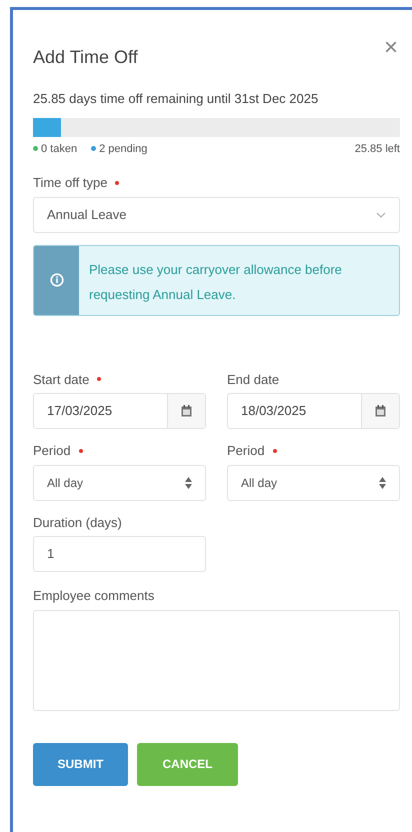 This screenshot has width=412, height=832. What do you see at coordinates (391, 48) in the screenshot?
I see `close-button: ×` at bounding box center [391, 48].